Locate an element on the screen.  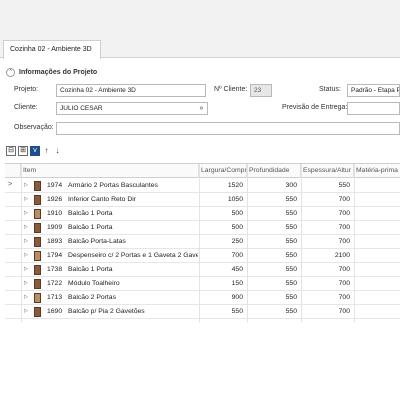
table-row: ▷ 1690 Balcão p/ Pia 2 Gavetões 550 550 700 is located at coordinates (202, 312).